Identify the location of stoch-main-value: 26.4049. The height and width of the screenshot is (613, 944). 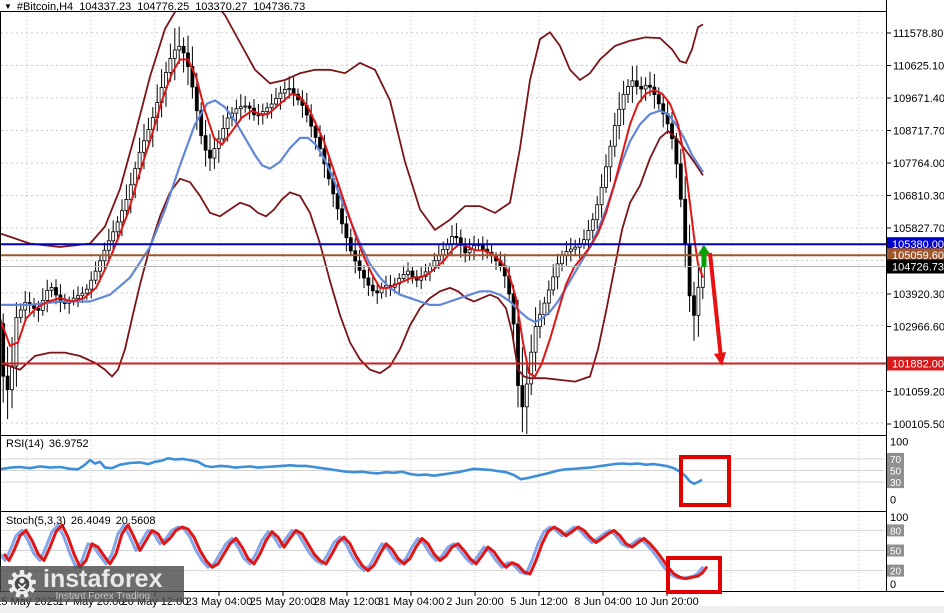
(90, 521).